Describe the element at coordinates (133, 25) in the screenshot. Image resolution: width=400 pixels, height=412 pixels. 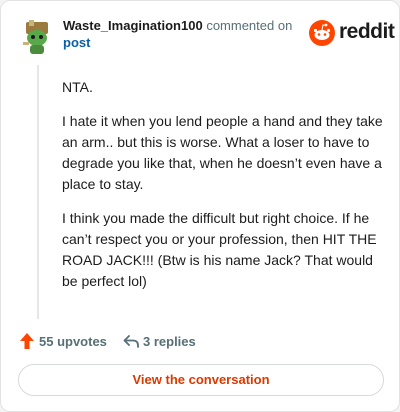
I see `username-link: Waste_Imagination100` at that location.